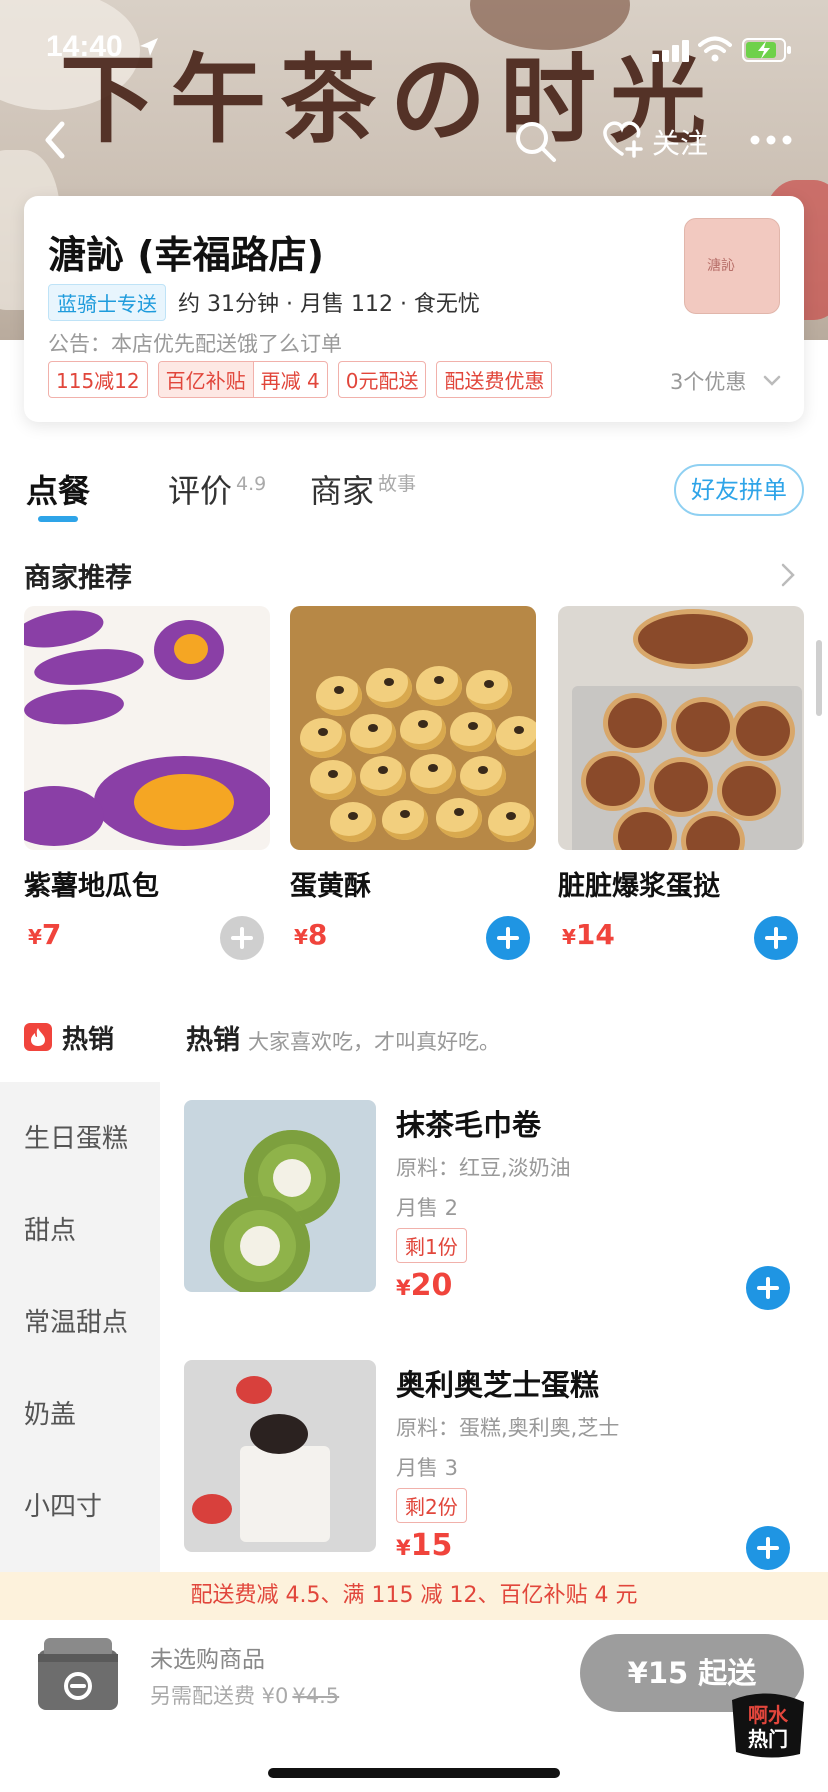  What do you see at coordinates (38, 1037) in the screenshot?
I see `fire-icon` at bounding box center [38, 1037].